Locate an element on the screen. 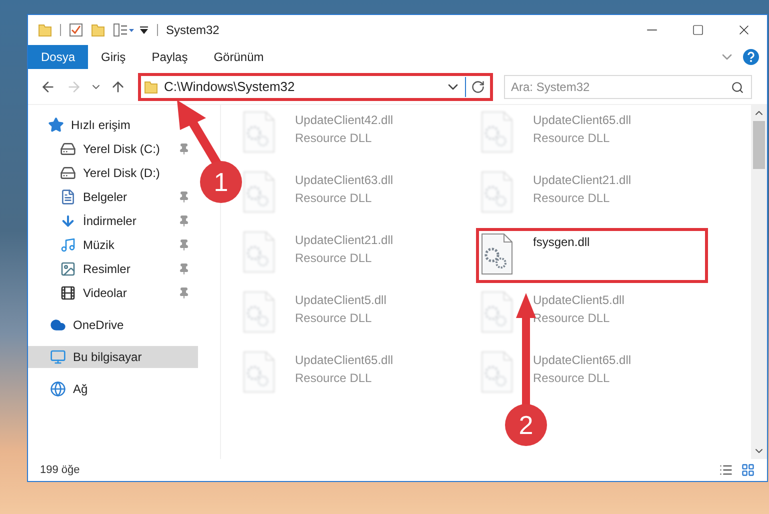 This screenshot has height=514, width=769. folder-icon is located at coordinates (151, 87).